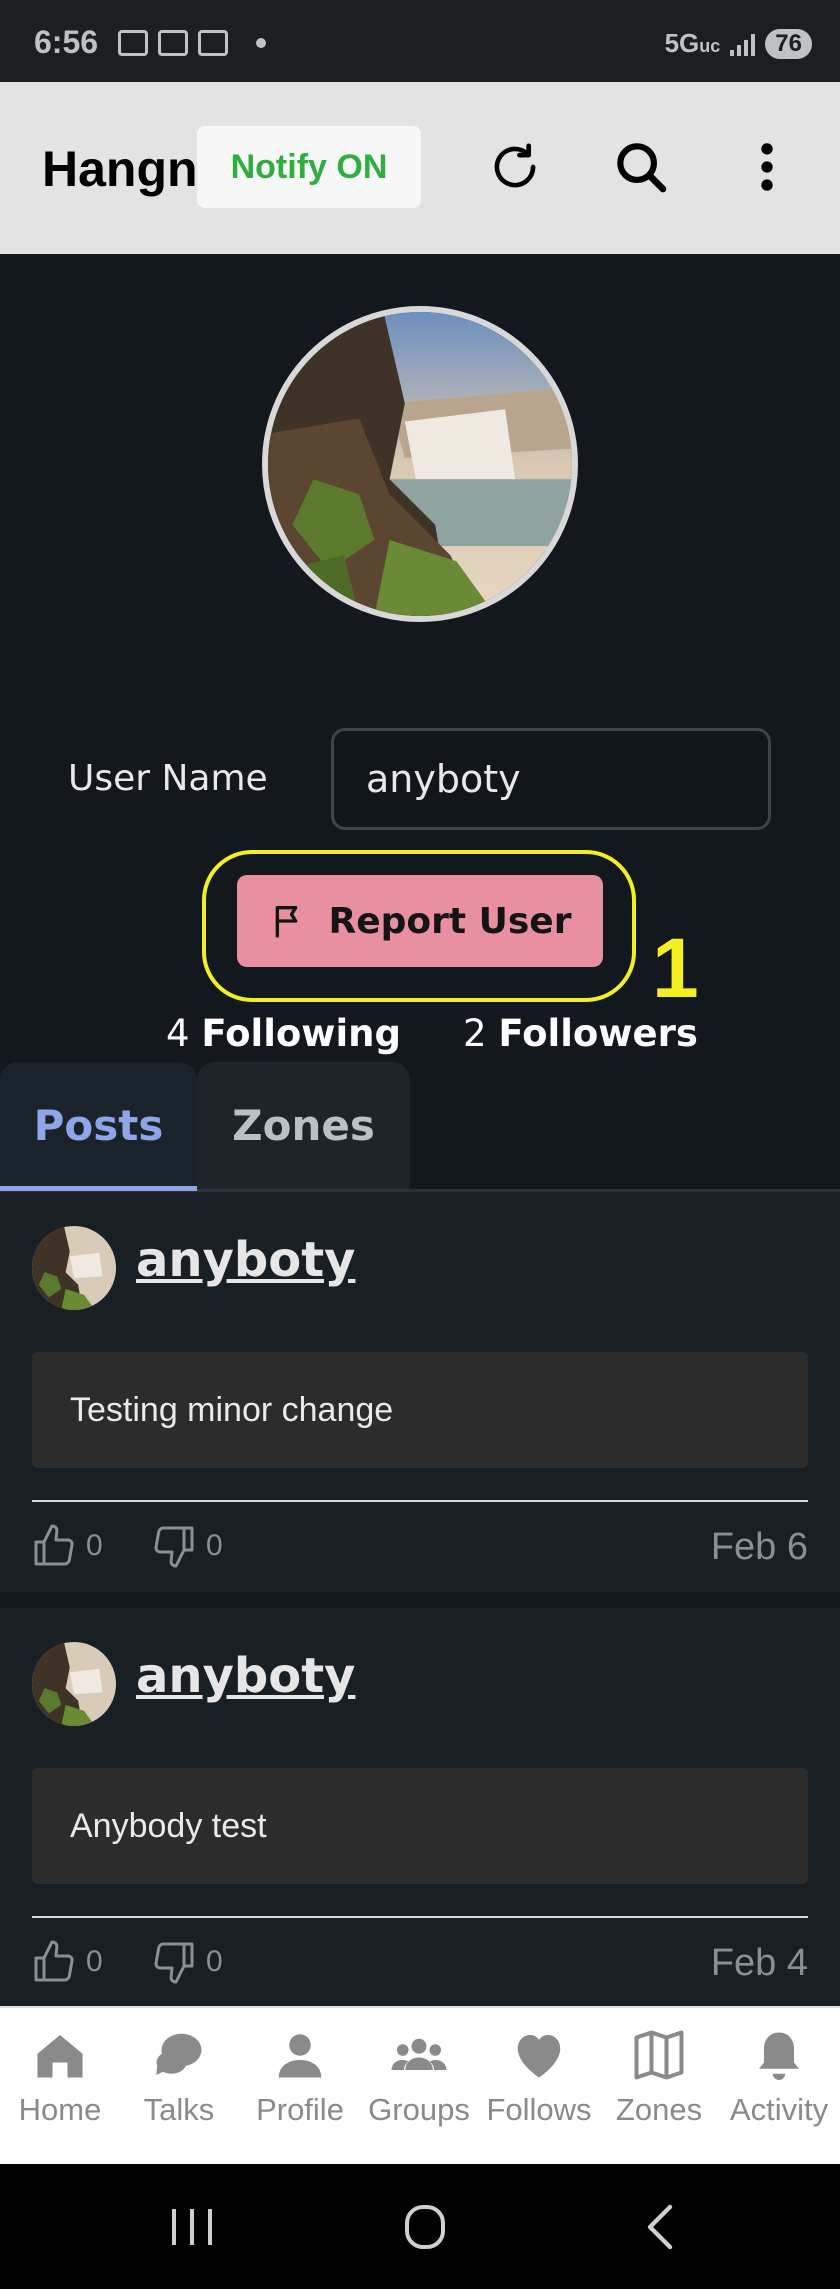 This screenshot has height=2289, width=840. What do you see at coordinates (759, 1547) in the screenshot?
I see `post-date: Feb 6` at bounding box center [759, 1547].